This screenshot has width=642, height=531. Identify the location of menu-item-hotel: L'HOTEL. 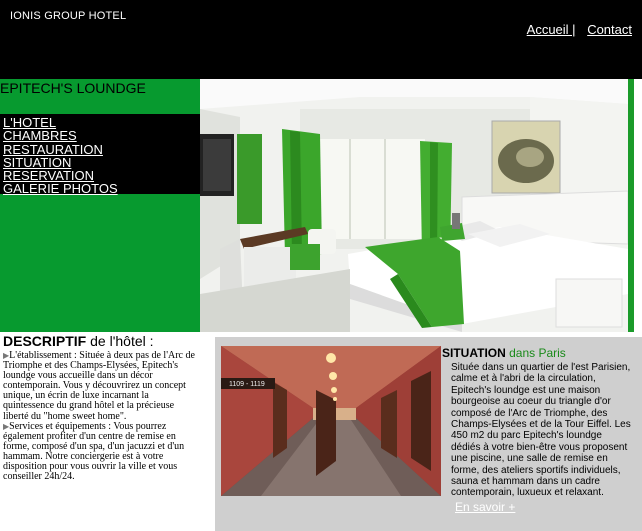
(100, 123).